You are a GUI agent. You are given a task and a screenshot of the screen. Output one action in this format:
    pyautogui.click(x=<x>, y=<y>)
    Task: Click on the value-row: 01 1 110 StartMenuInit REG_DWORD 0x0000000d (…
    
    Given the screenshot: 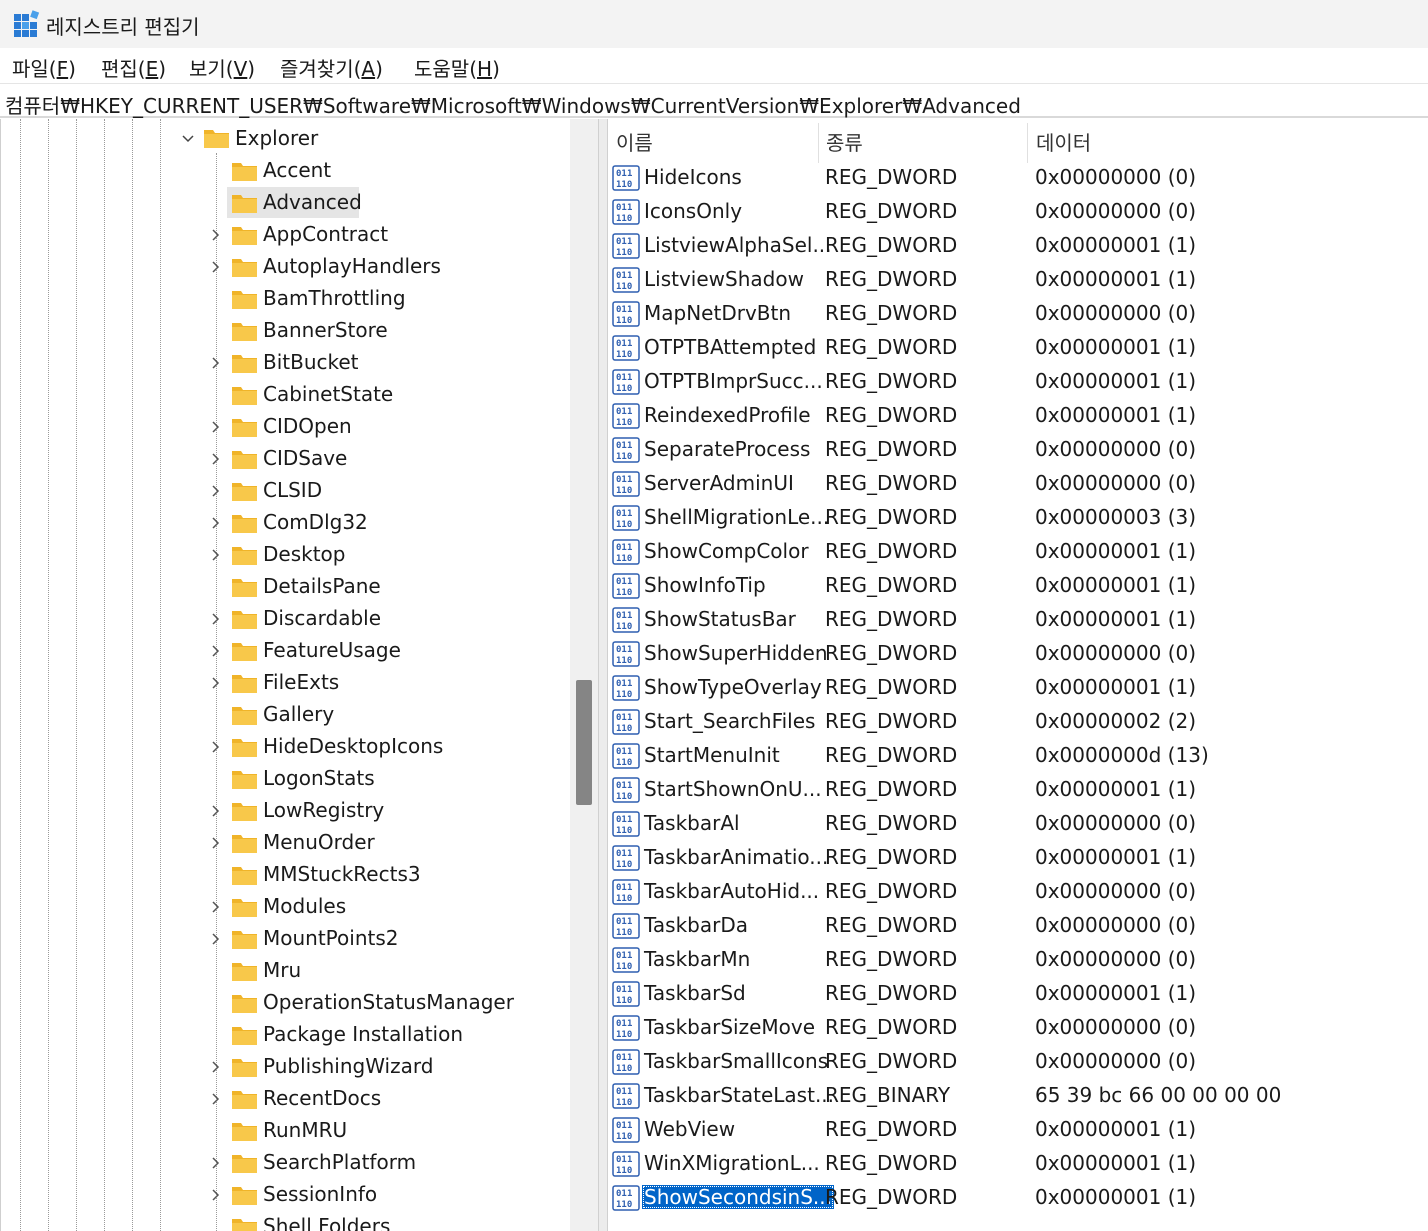 What is the action you would take?
    pyautogui.click(x=1018, y=757)
    